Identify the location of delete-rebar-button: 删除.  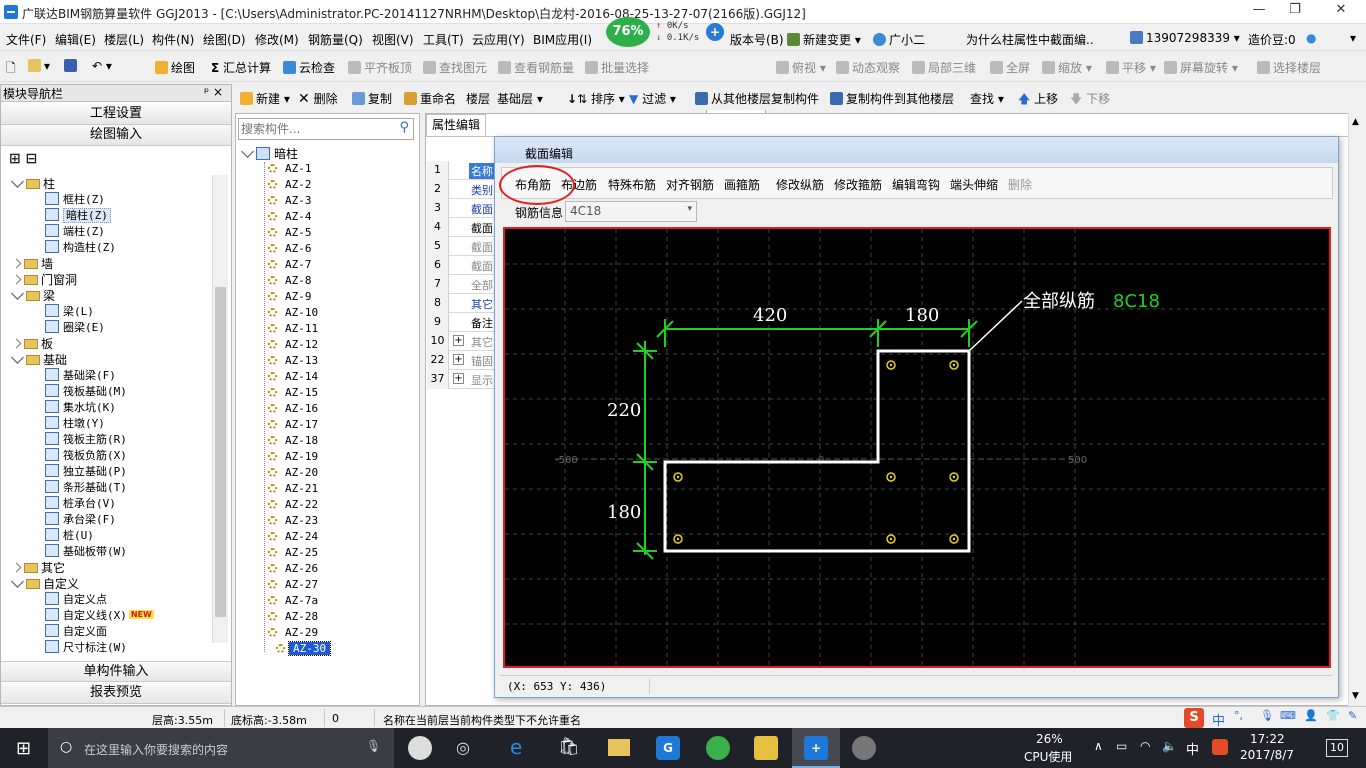
(1020, 184).